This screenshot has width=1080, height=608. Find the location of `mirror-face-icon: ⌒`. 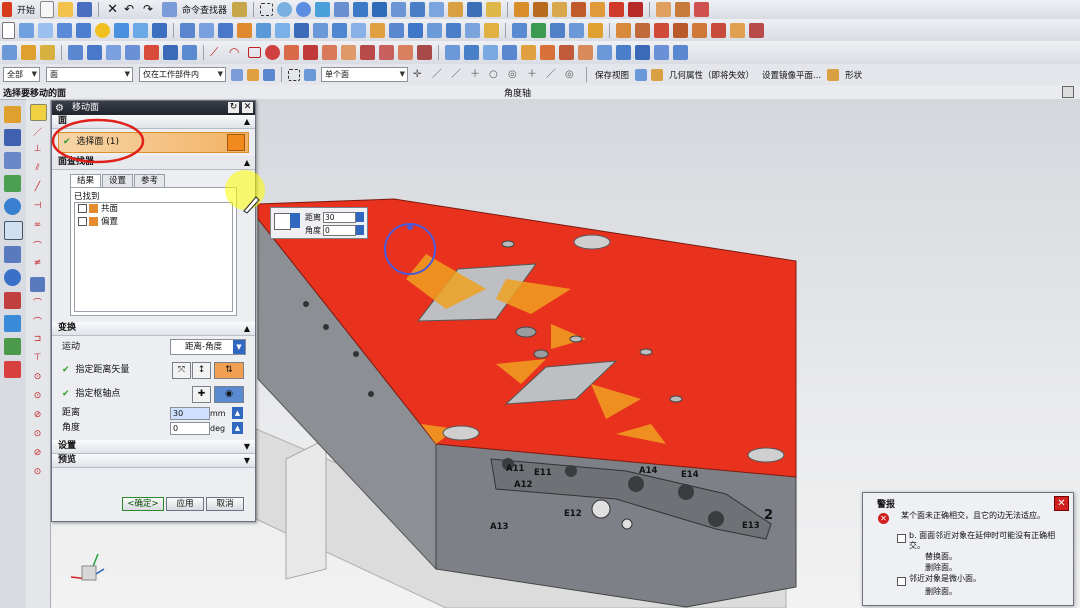

mirror-face-icon: ⌒ is located at coordinates (37, 303).